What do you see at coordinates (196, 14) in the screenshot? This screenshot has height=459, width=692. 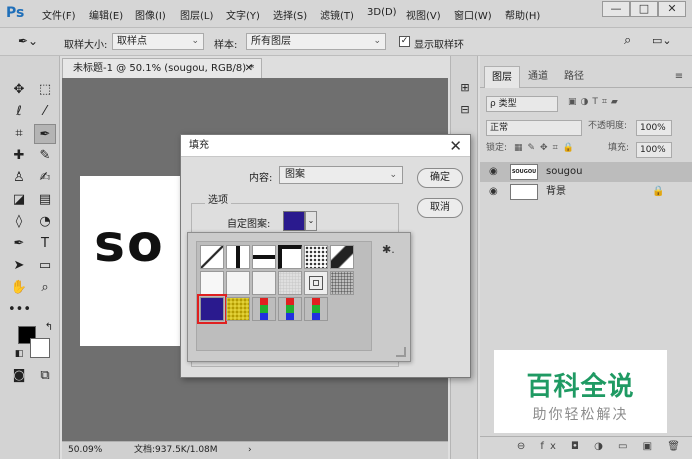 I see `menu-layer: 图层(L)` at bounding box center [196, 14].